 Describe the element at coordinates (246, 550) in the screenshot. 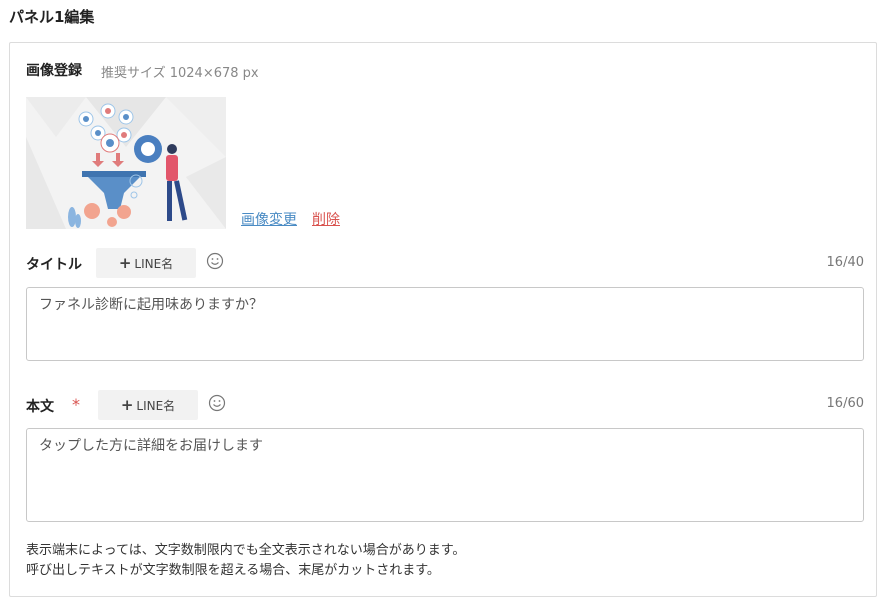

I see `note-line-1: 表示端末によっては、文字数制限内でも全文表示されない場合があります。` at that location.